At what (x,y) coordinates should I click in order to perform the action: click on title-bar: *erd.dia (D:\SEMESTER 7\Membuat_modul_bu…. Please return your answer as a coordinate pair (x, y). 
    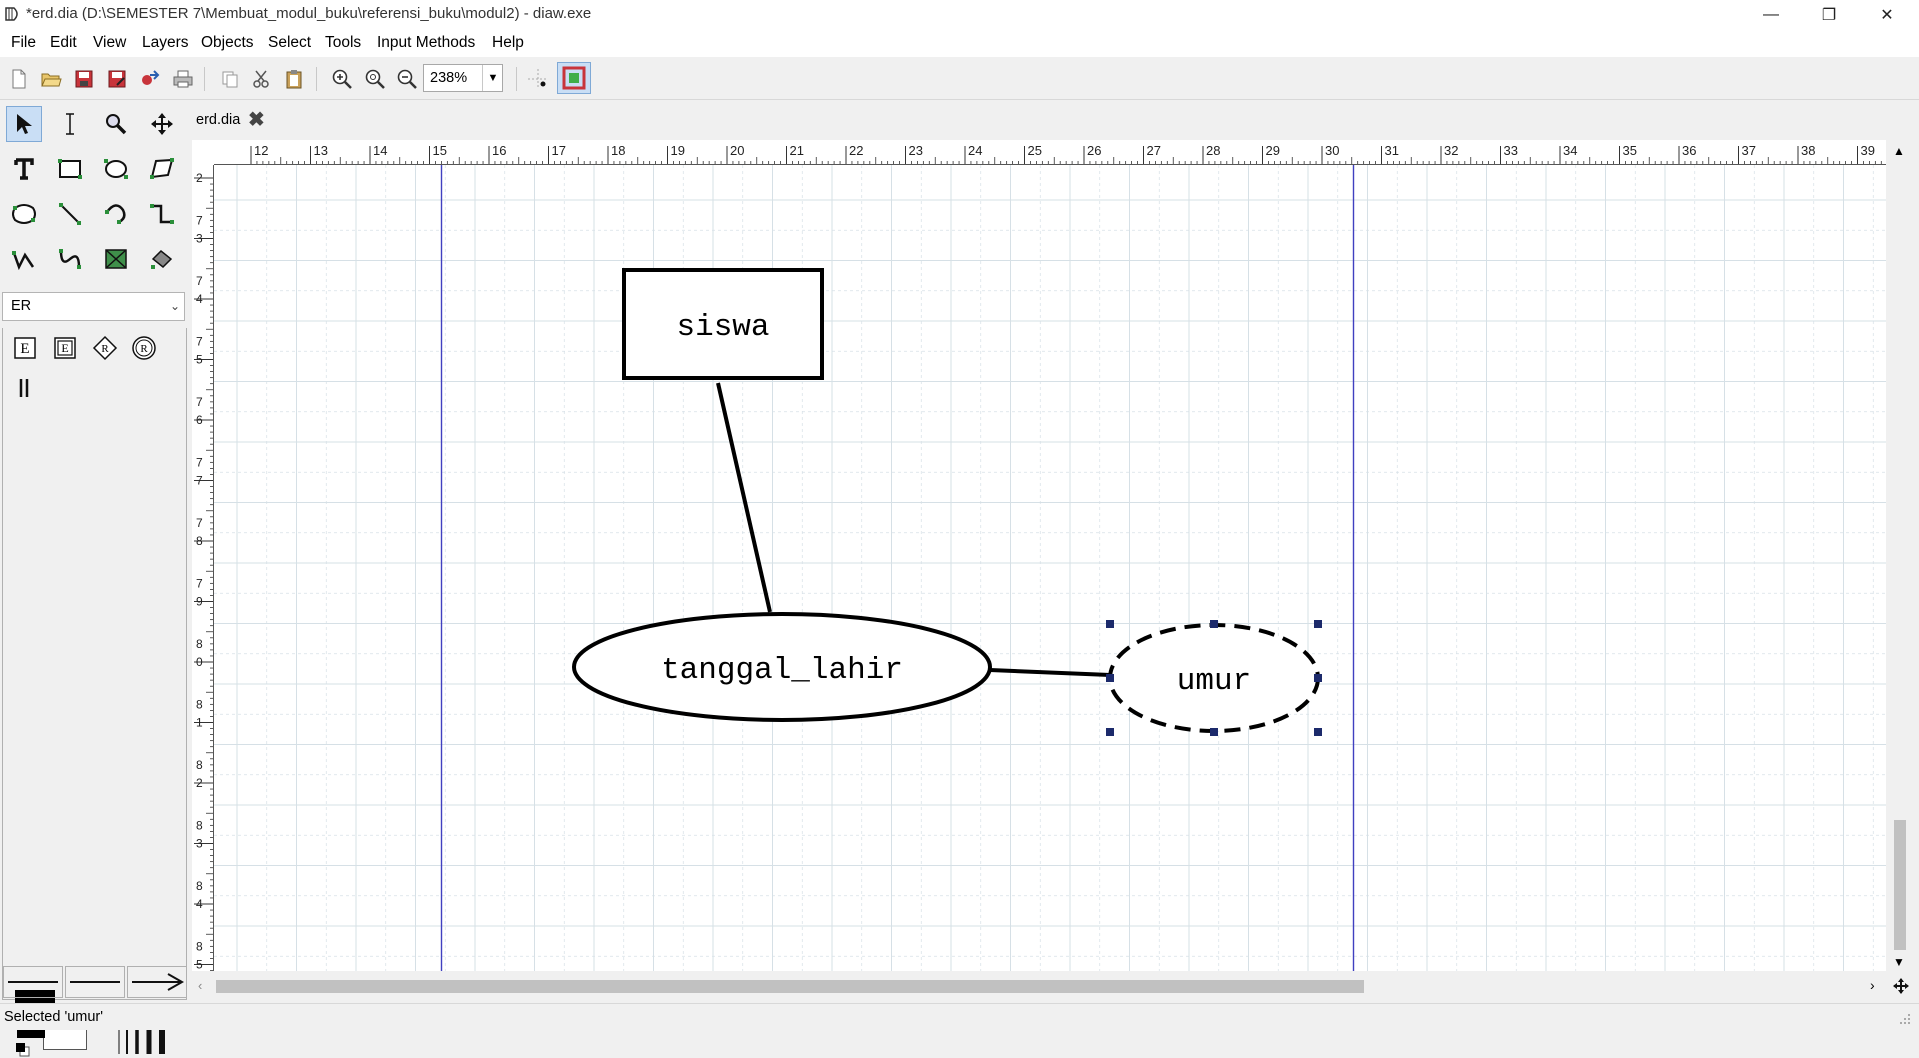
    Looking at the image, I should click on (959, 15).